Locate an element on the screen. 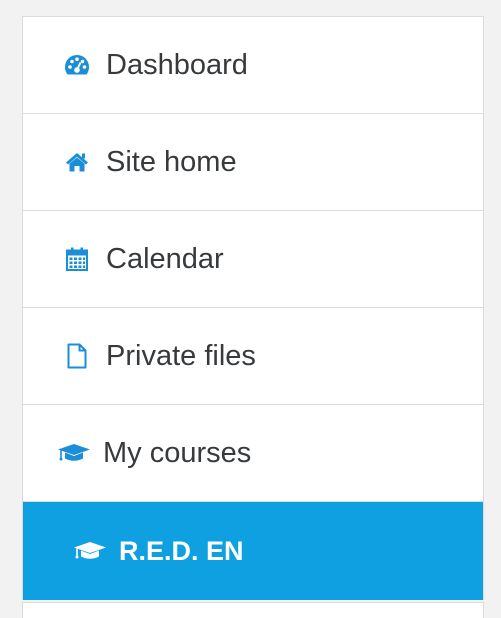 This screenshot has height=618, width=501. nav-item-label: Calendar is located at coordinates (165, 258).